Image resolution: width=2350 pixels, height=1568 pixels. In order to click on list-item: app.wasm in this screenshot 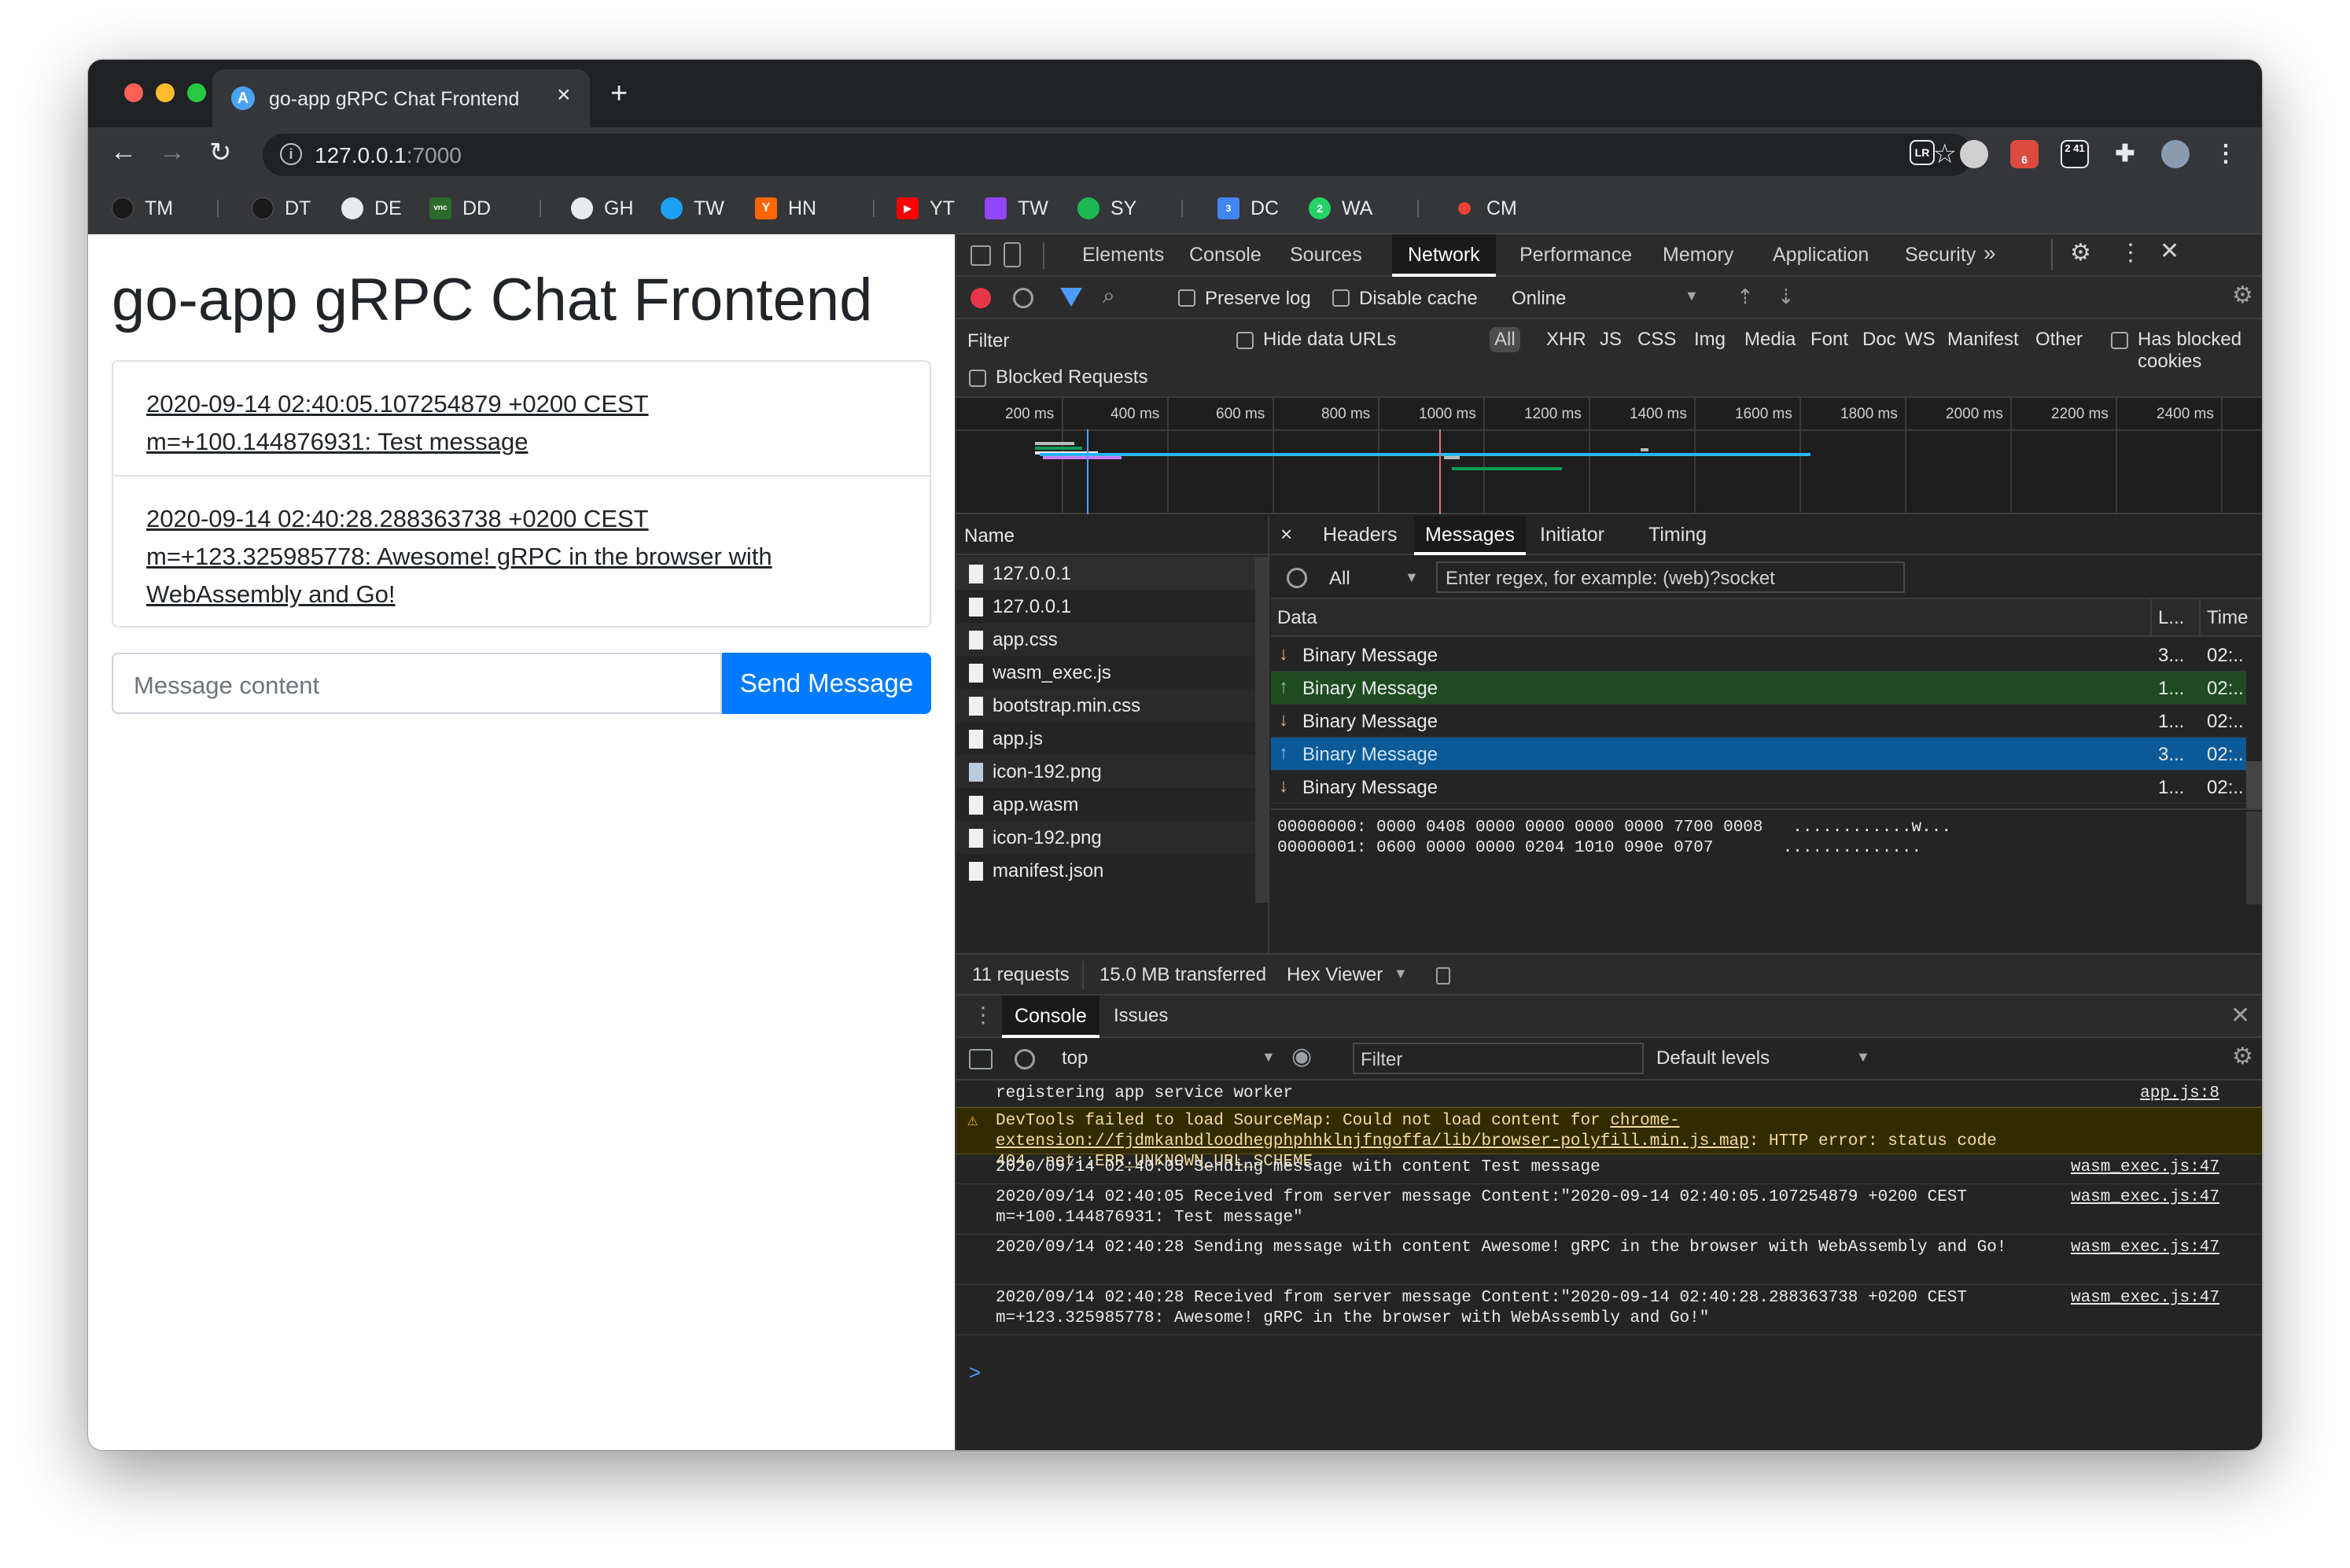, I will do `click(1105, 804)`.